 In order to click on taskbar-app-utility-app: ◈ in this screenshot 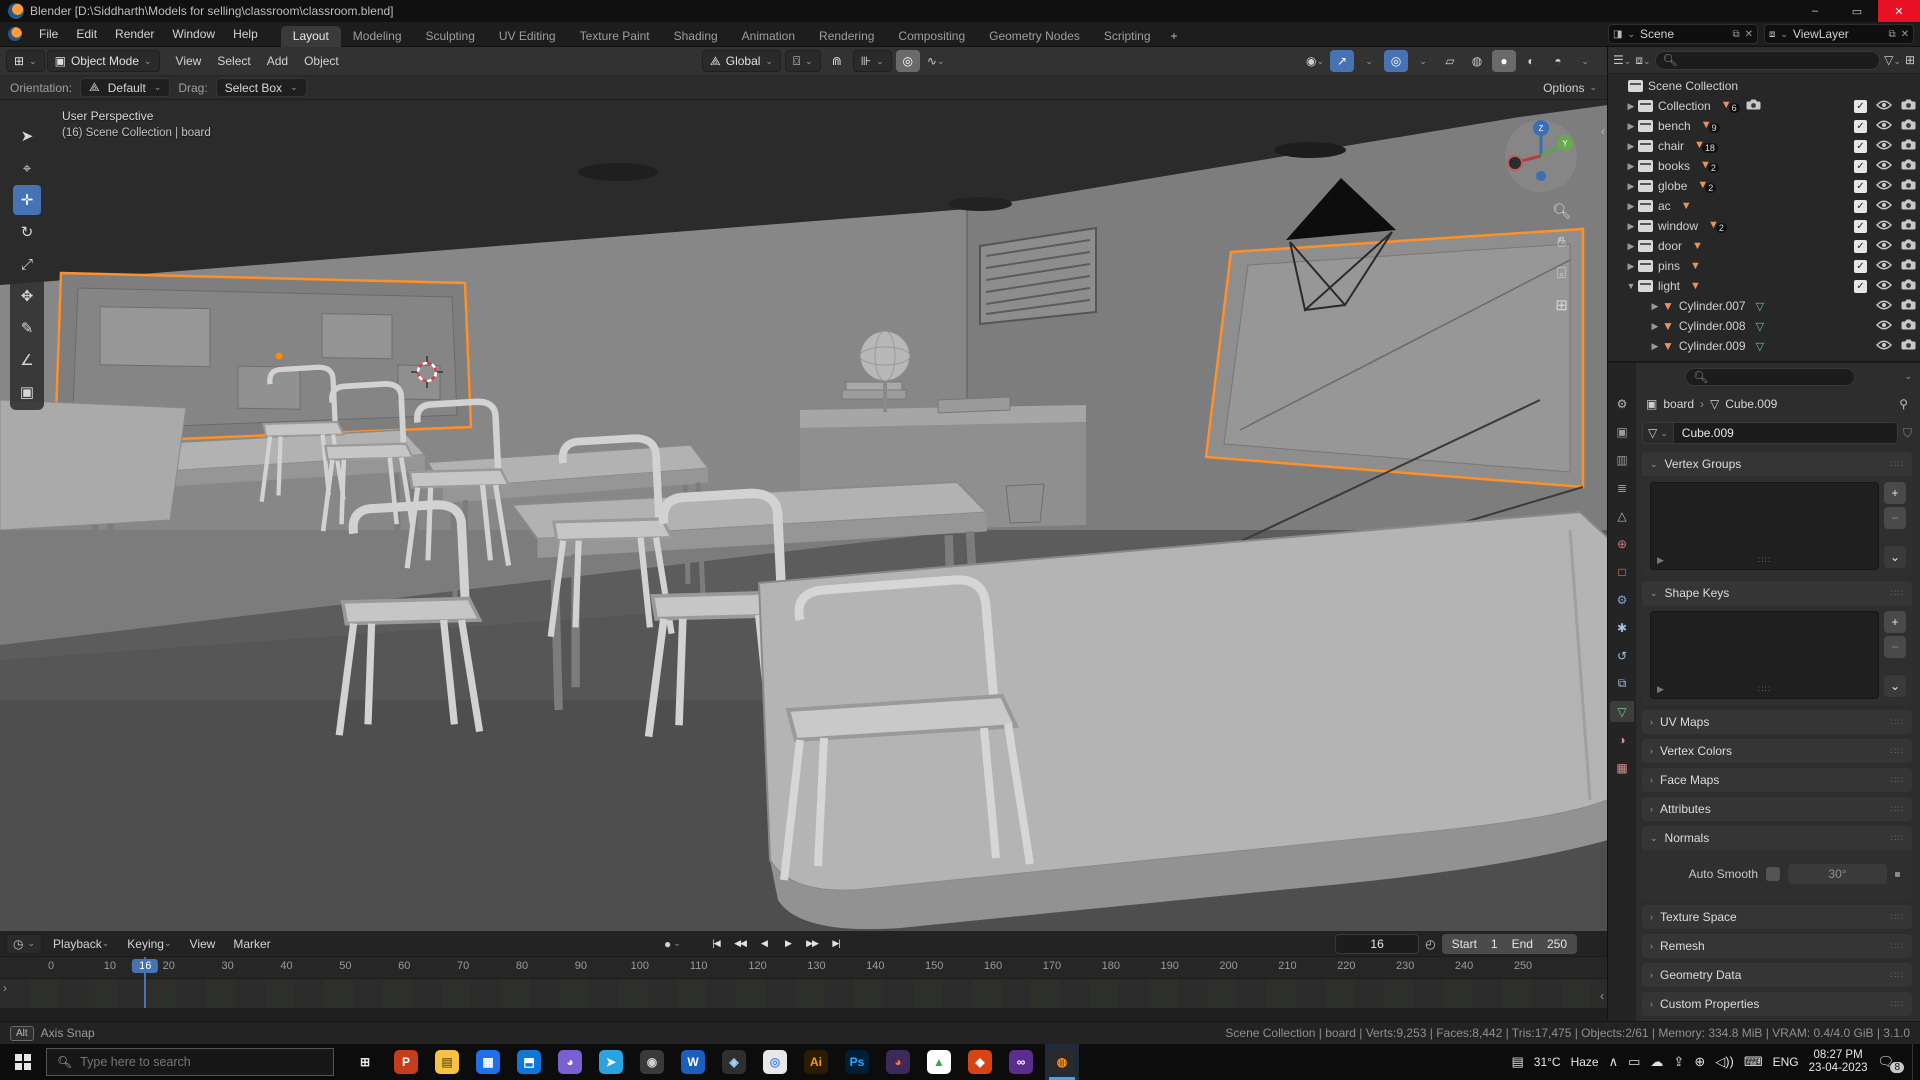, I will do `click(734, 1062)`.